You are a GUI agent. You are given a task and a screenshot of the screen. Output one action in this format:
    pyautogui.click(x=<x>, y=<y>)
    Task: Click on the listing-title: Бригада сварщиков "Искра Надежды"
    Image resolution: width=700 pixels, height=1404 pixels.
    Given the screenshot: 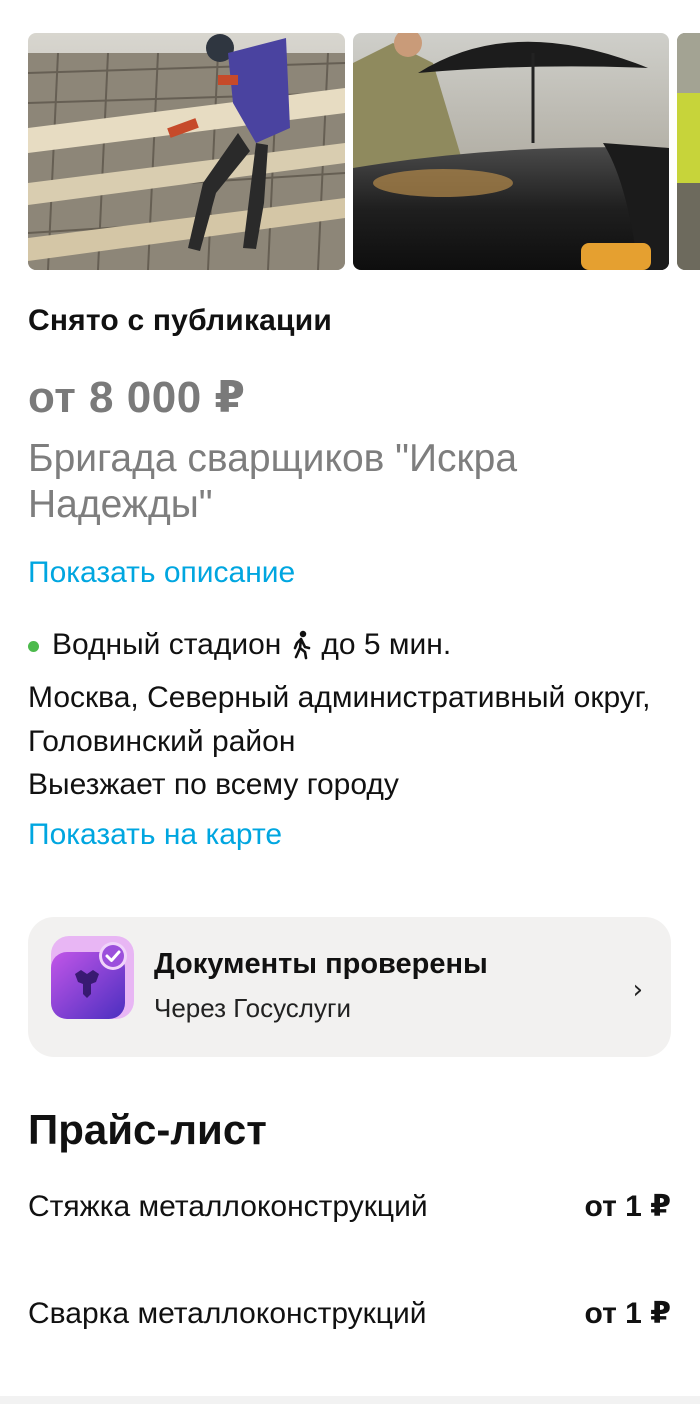 What is the action you would take?
    pyautogui.click(x=273, y=481)
    